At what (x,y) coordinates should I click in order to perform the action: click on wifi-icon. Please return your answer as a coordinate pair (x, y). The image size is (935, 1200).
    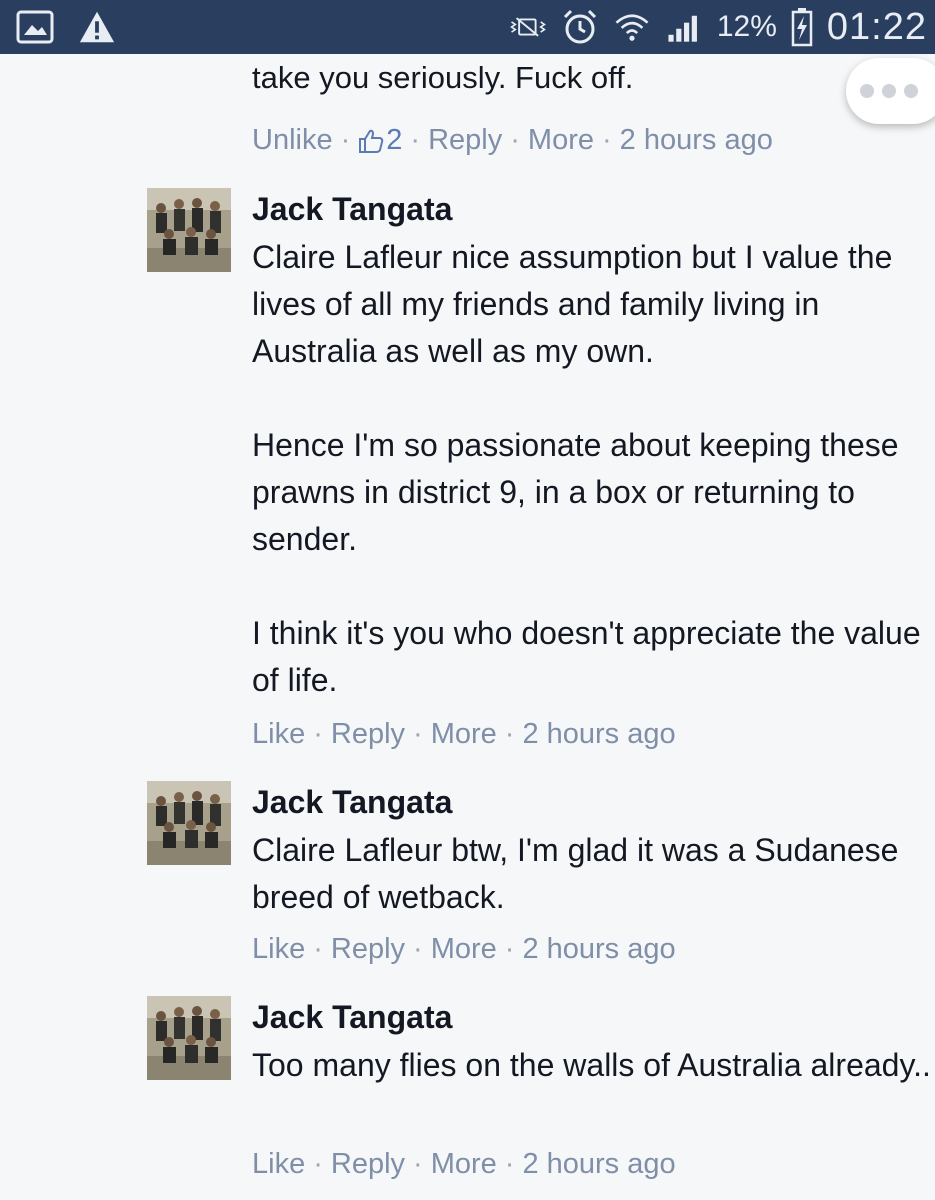
    Looking at the image, I should click on (632, 27).